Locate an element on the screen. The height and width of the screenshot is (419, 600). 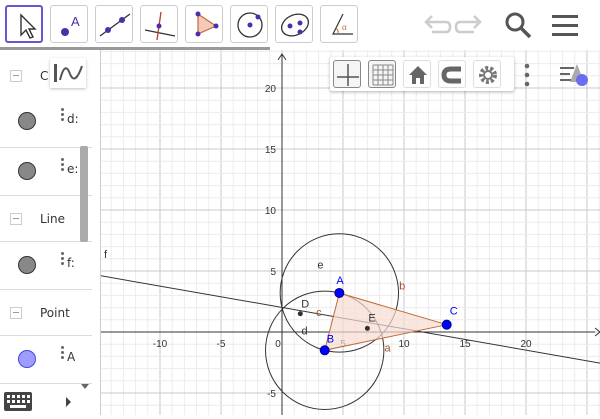
algebra-header: C is located at coordinates (50, 75).